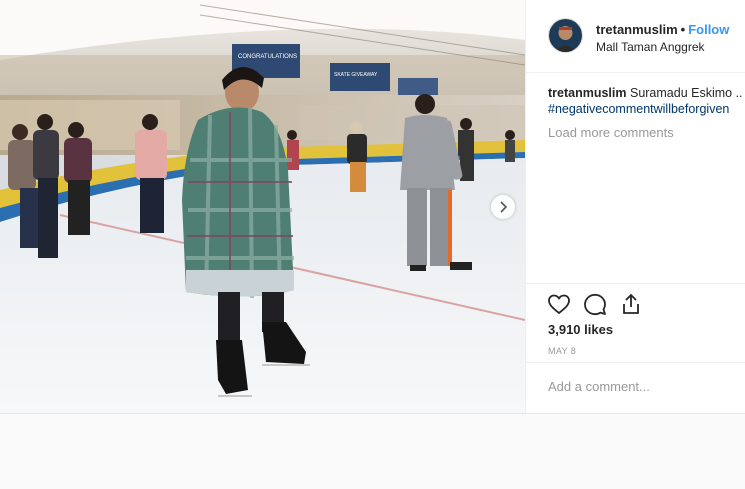  What do you see at coordinates (637, 29) in the screenshot?
I see `username-link: tretanmuslim` at bounding box center [637, 29].